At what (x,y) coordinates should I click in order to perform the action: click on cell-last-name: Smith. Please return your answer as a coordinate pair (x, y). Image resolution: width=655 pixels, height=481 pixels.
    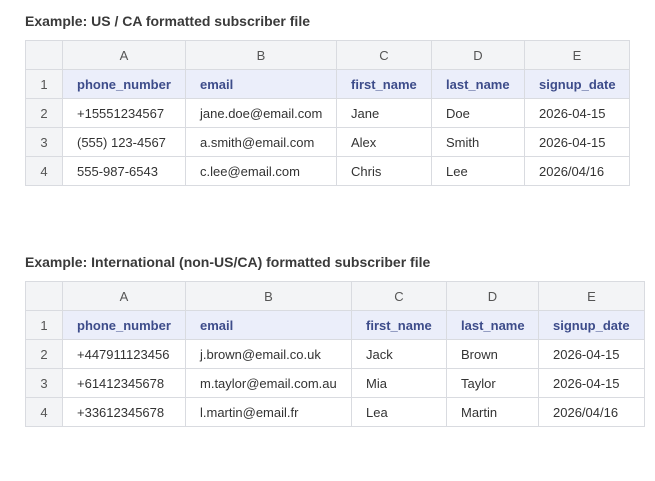
    Looking at the image, I should click on (478, 142).